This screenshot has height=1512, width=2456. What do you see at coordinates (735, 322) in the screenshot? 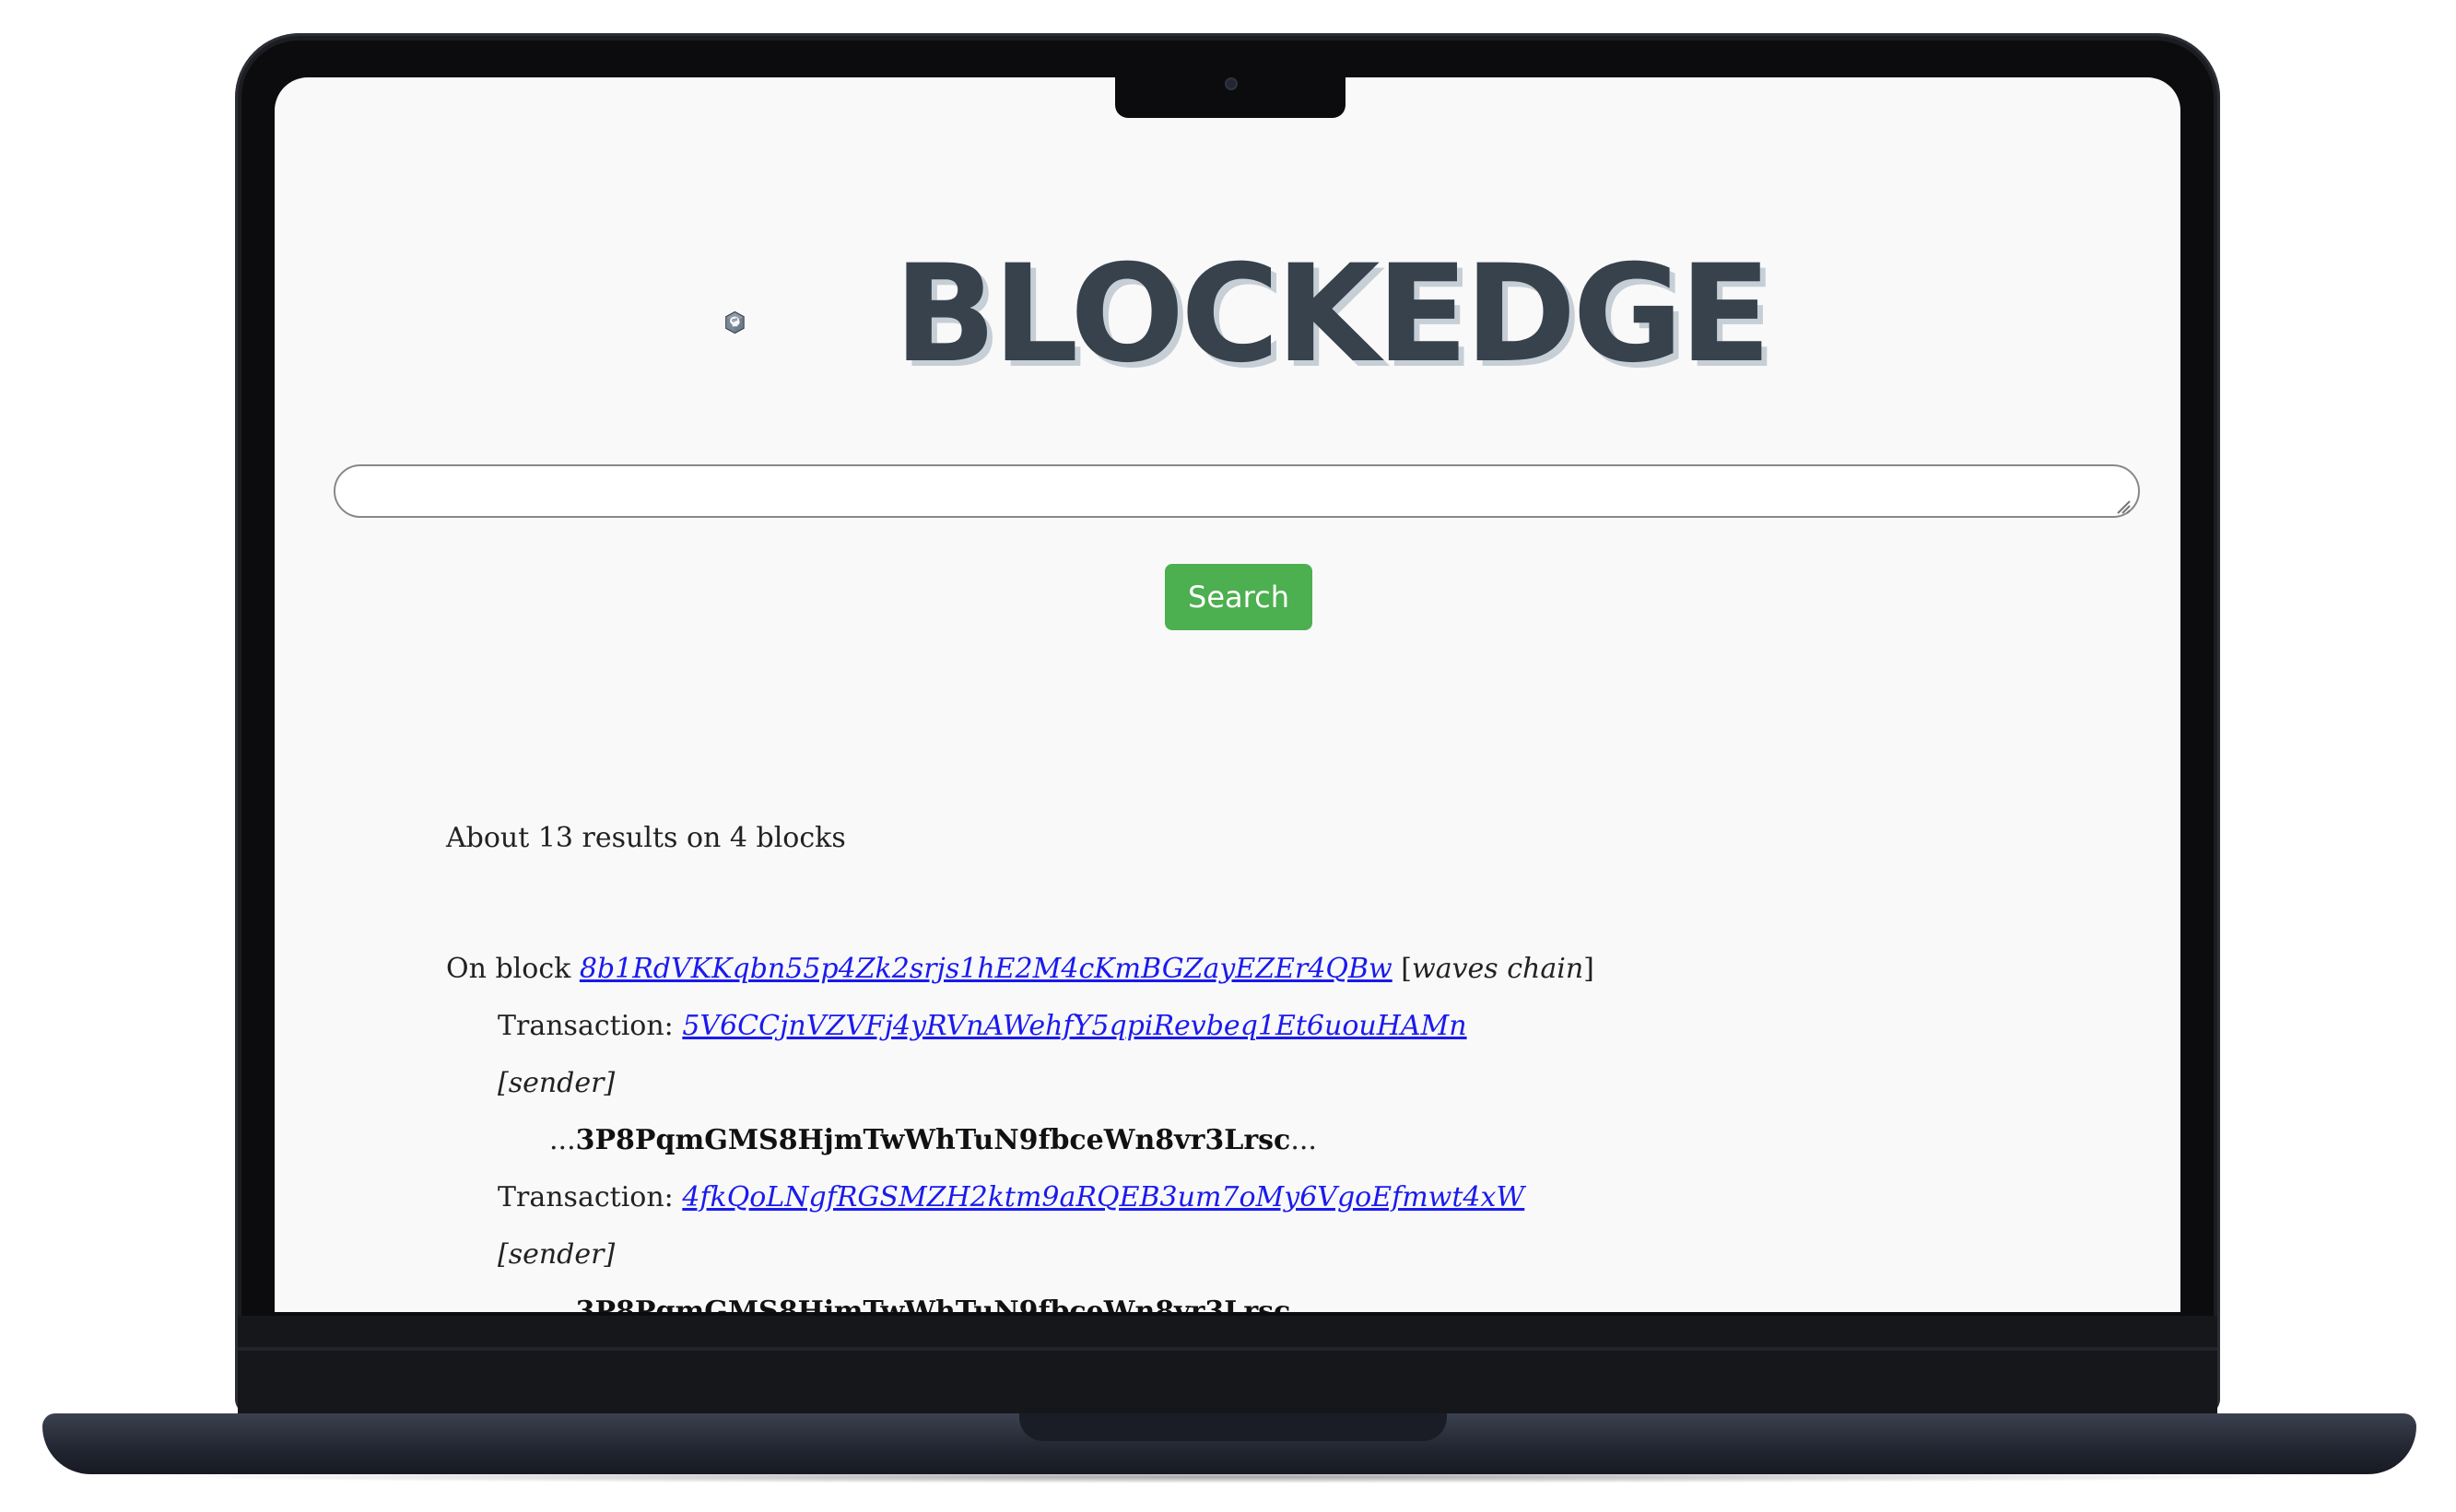
I see `hexagon-brain-gears-logo-icon` at bounding box center [735, 322].